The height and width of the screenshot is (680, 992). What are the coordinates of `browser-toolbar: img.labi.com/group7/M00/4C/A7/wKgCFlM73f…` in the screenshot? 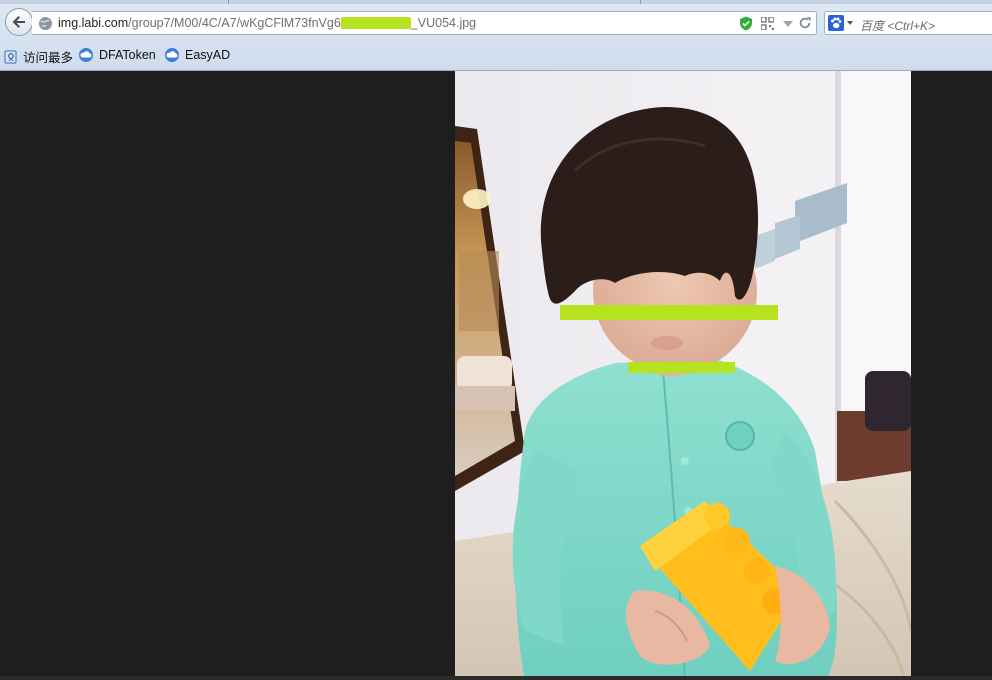 It's located at (496, 35).